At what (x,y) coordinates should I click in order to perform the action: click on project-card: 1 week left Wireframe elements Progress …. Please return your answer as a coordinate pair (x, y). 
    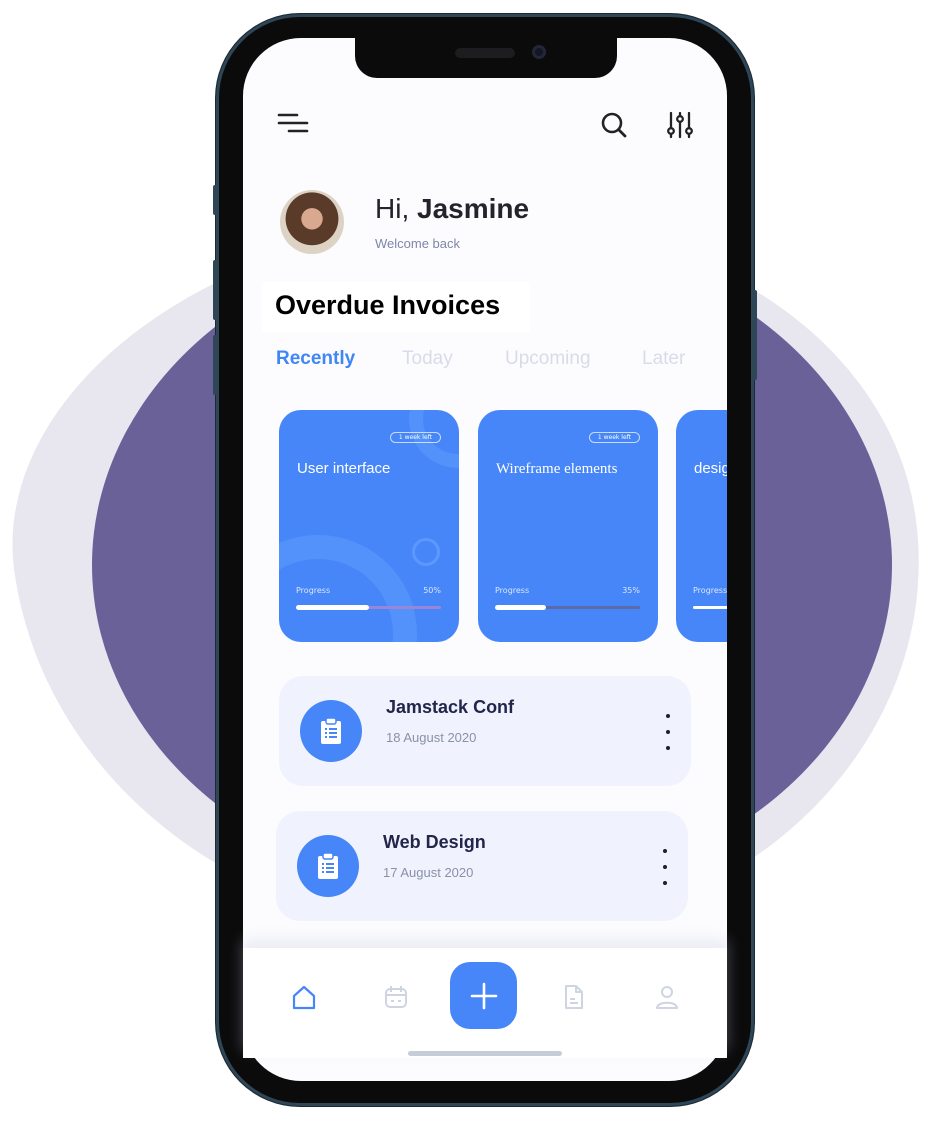
    Looking at the image, I should click on (568, 526).